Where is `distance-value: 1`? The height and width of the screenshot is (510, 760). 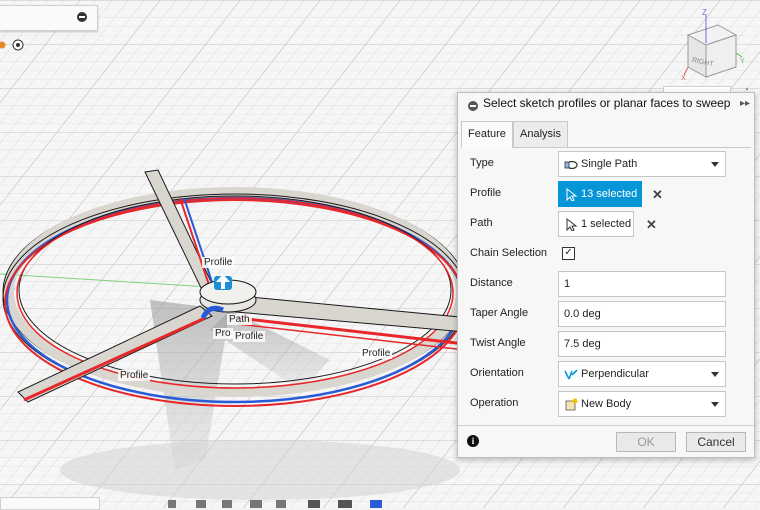 distance-value: 1 is located at coordinates (567, 284).